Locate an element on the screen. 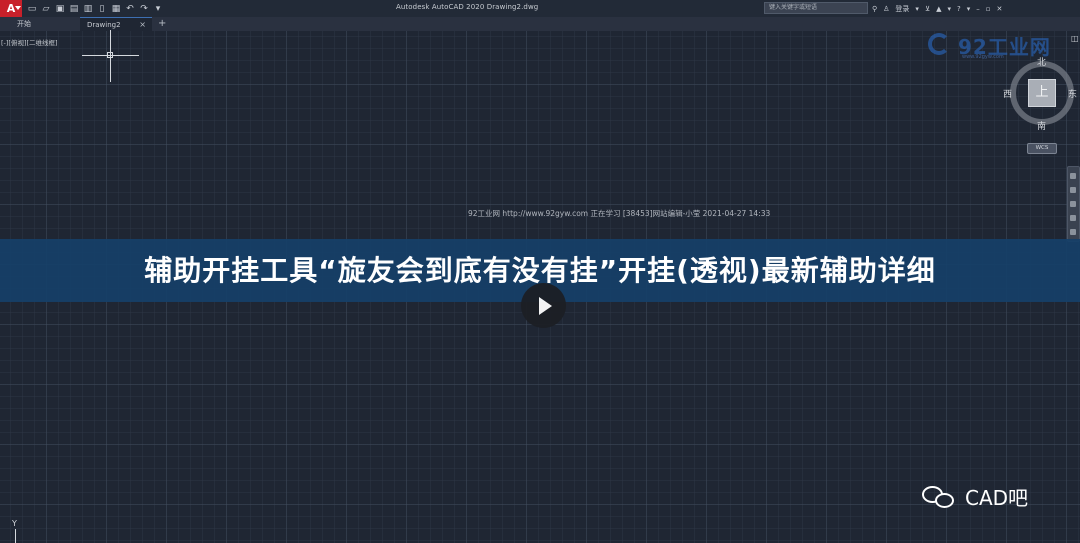 This screenshot has height=543, width=1080. ucs-y-label: Y is located at coordinates (14, 523).